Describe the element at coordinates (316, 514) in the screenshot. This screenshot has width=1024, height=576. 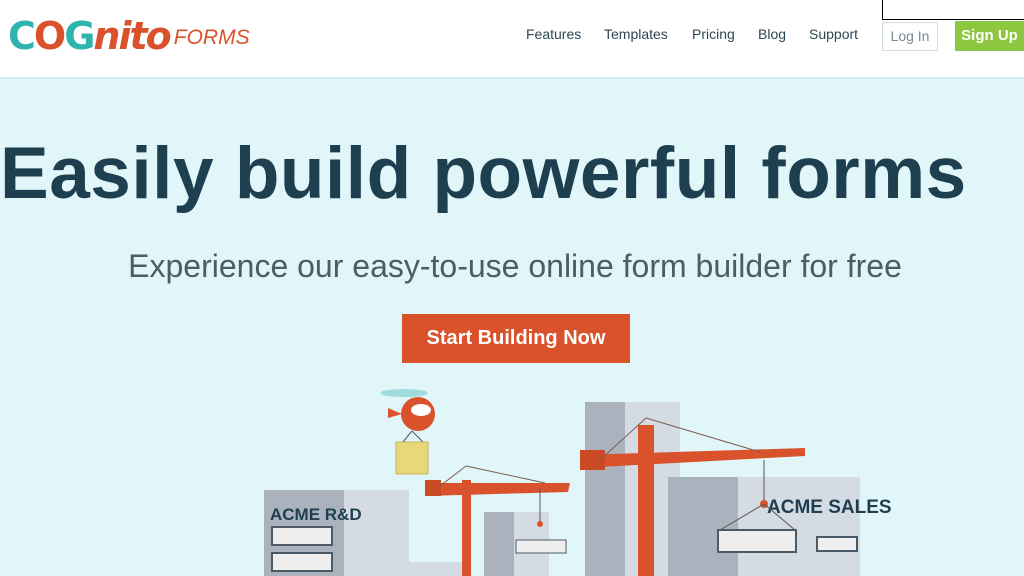
I see `building-label-rd: ACME R&D` at that location.